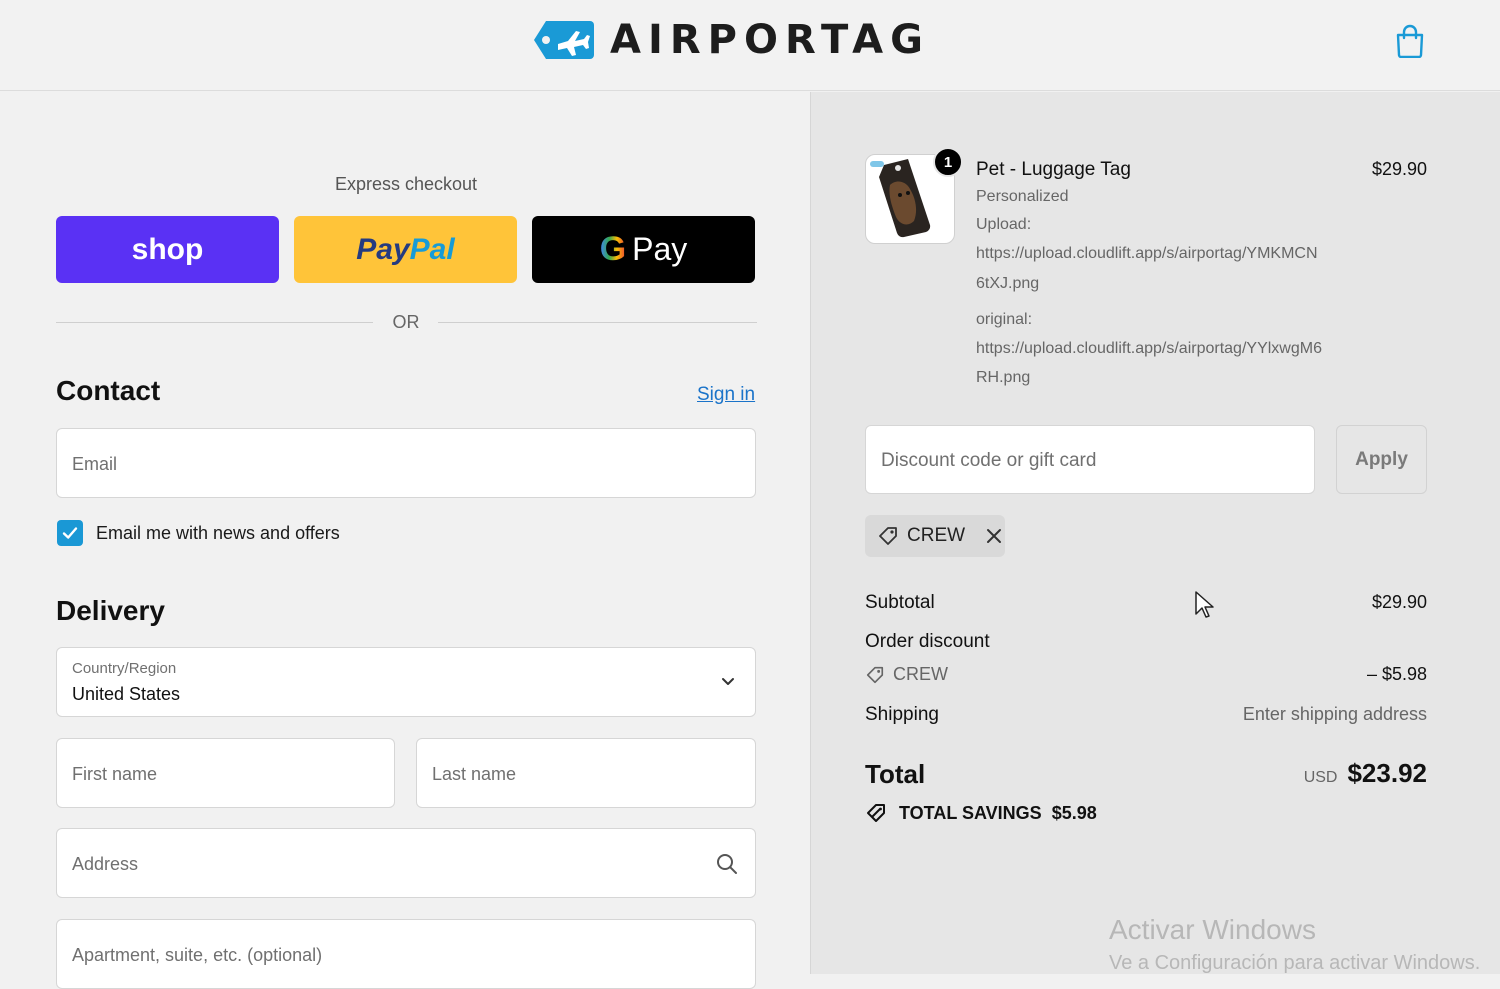 This screenshot has height=989, width=1500. Describe the element at coordinates (970, 812) in the screenshot. I see `total-savings-label: TOTAL SAVINGS` at that location.